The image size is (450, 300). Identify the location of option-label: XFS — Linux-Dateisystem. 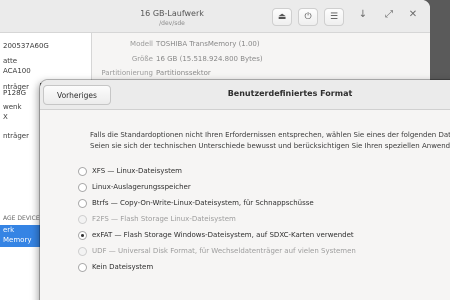
(137, 171).